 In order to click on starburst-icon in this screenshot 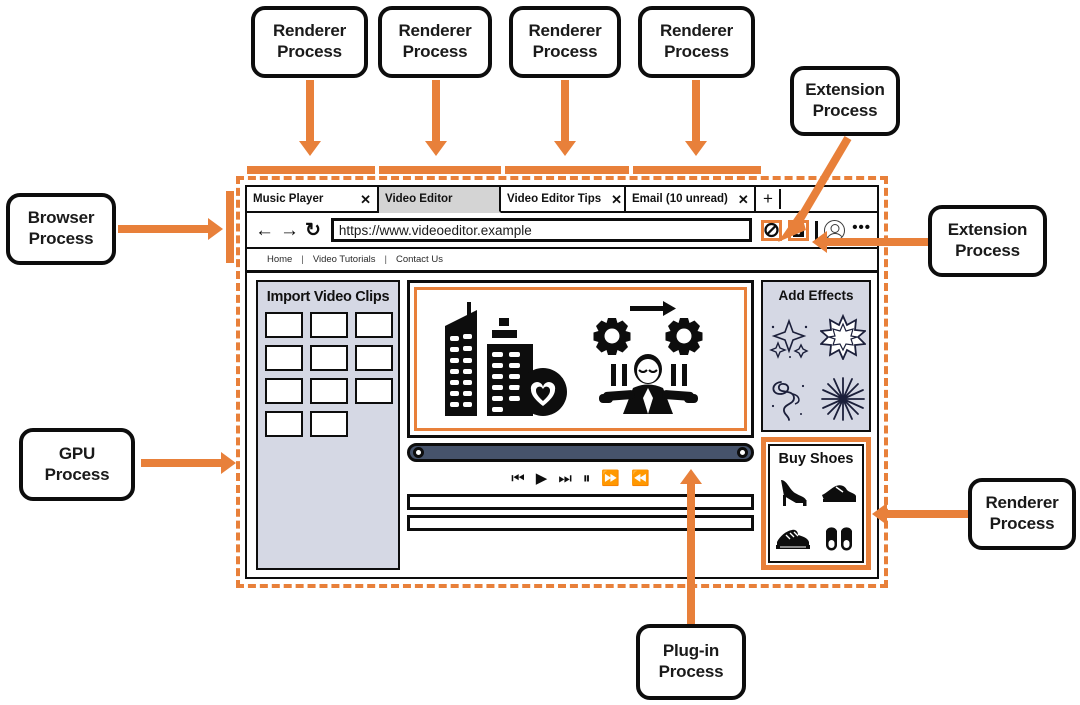, I will do `click(842, 337)`.